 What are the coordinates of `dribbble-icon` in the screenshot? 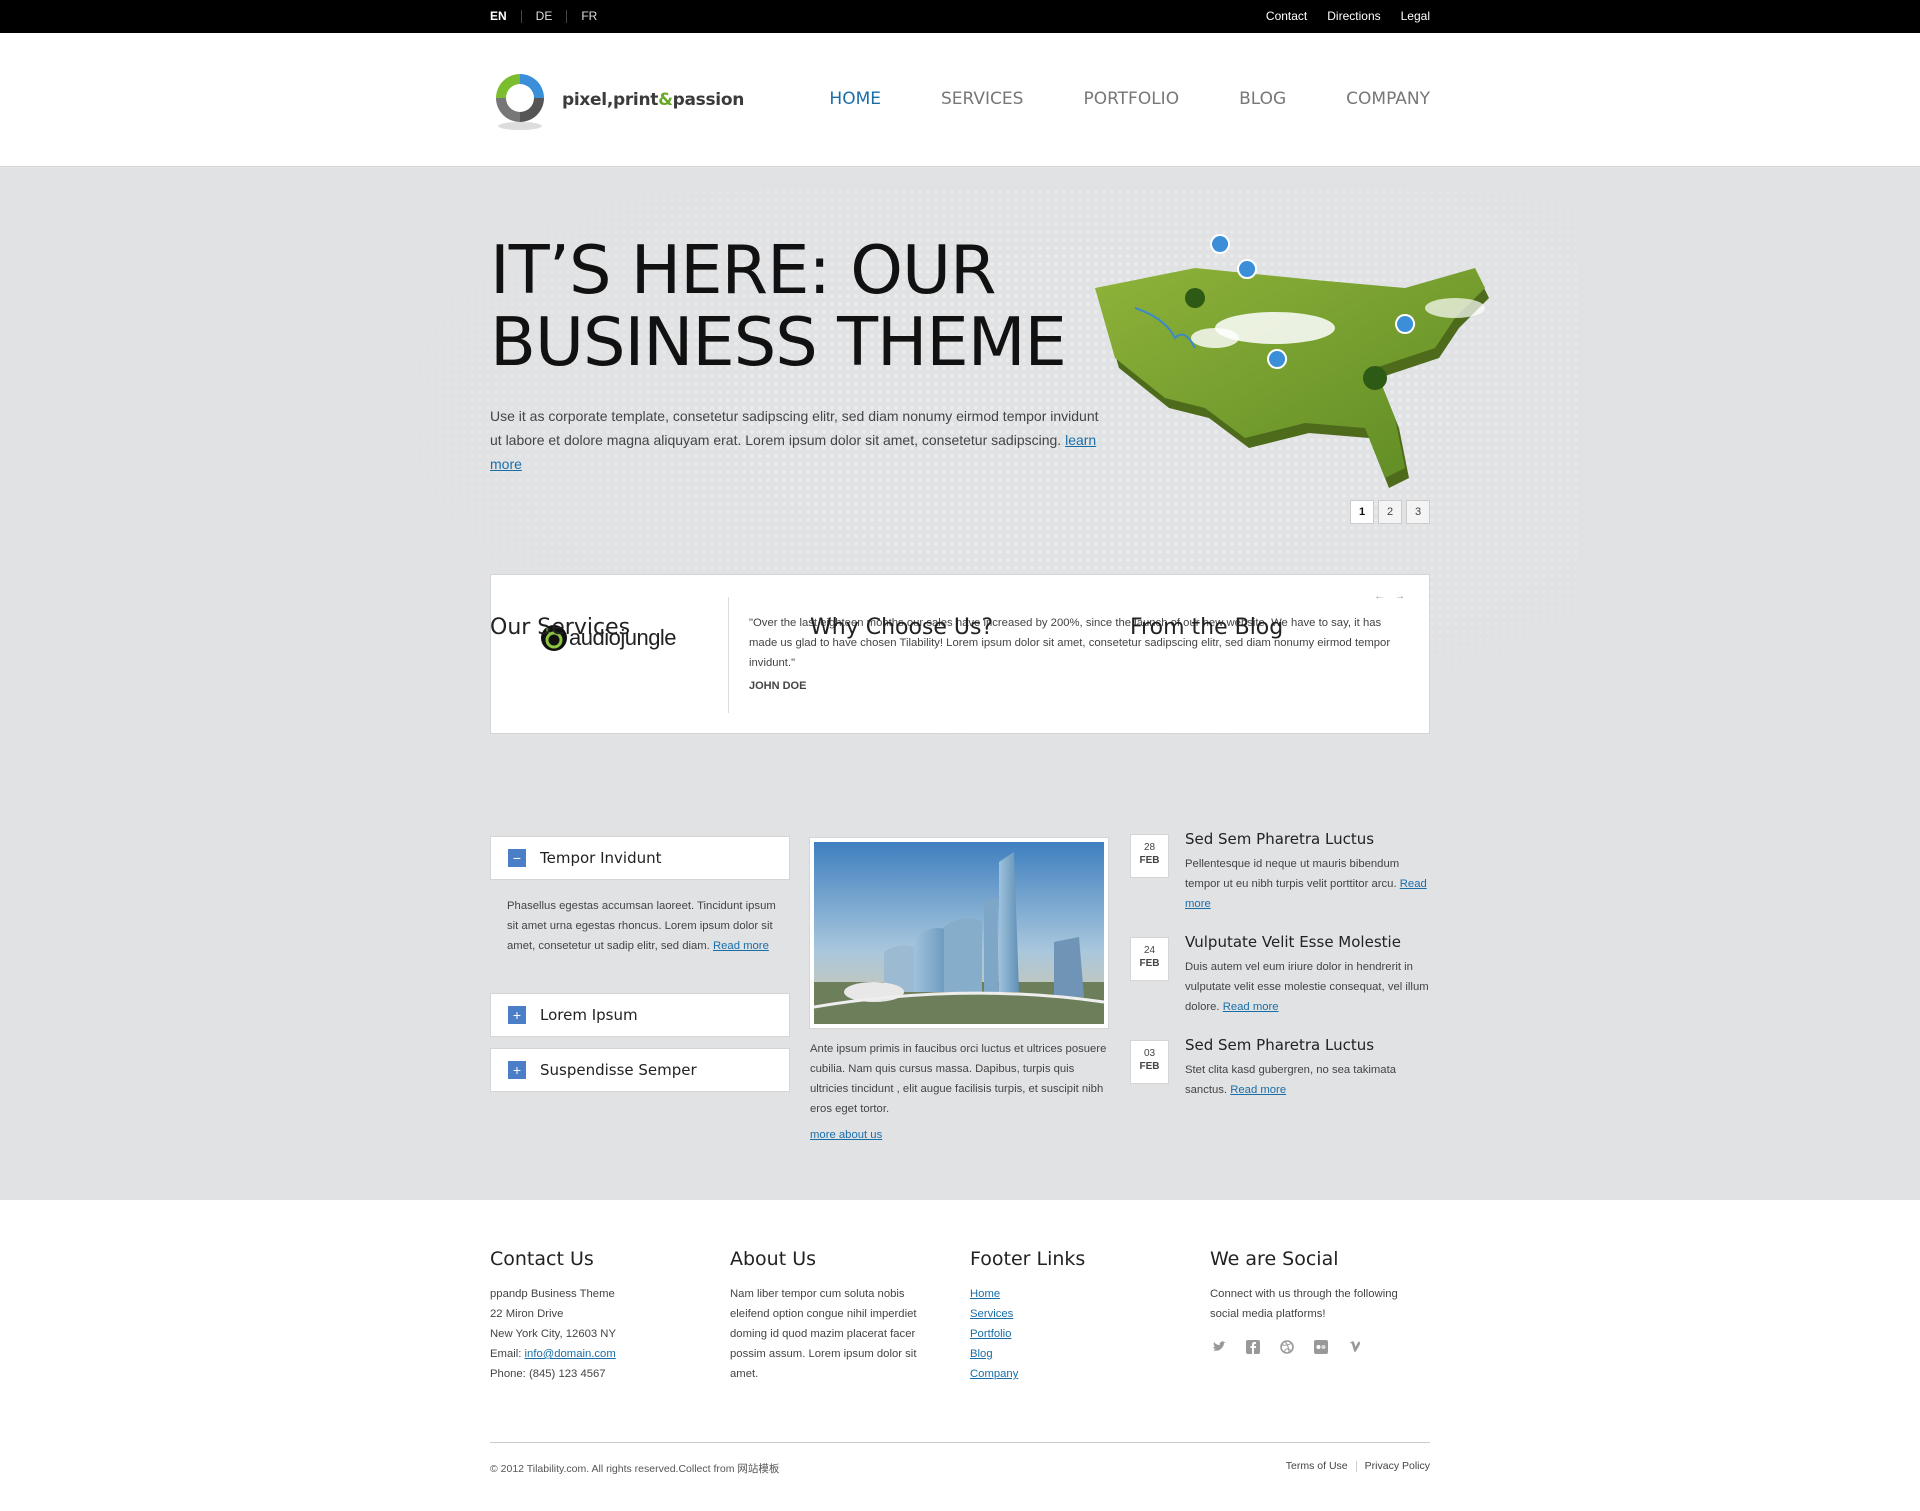 It's located at (1287, 1347).